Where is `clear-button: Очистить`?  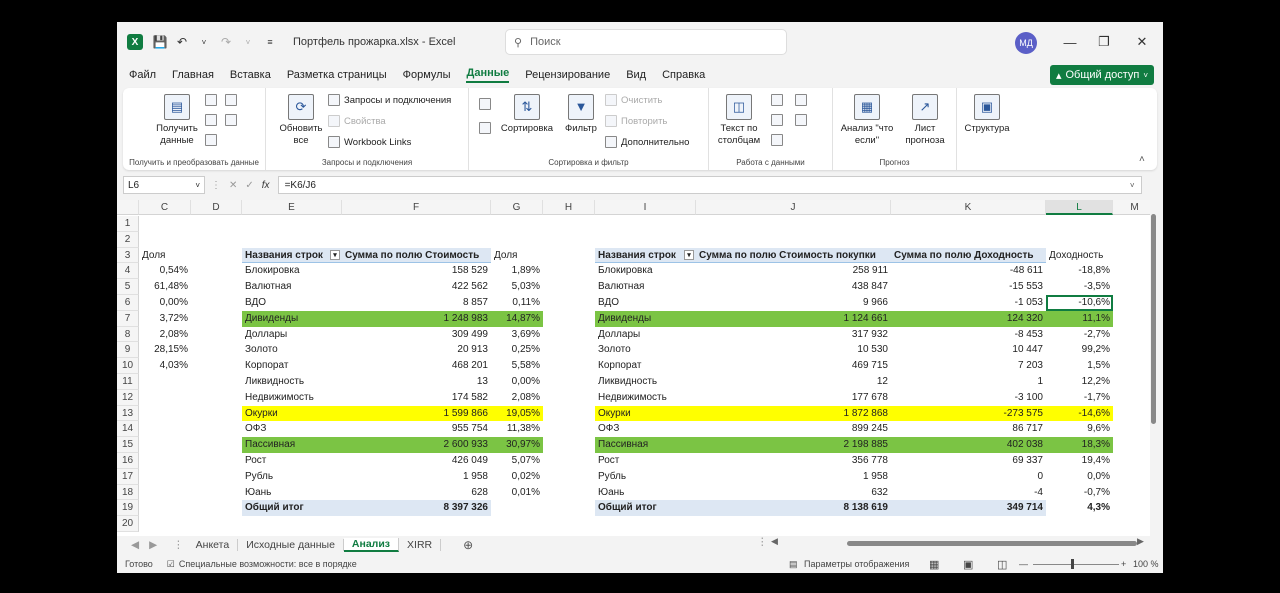
clear-button: Очистить is located at coordinates (633, 100).